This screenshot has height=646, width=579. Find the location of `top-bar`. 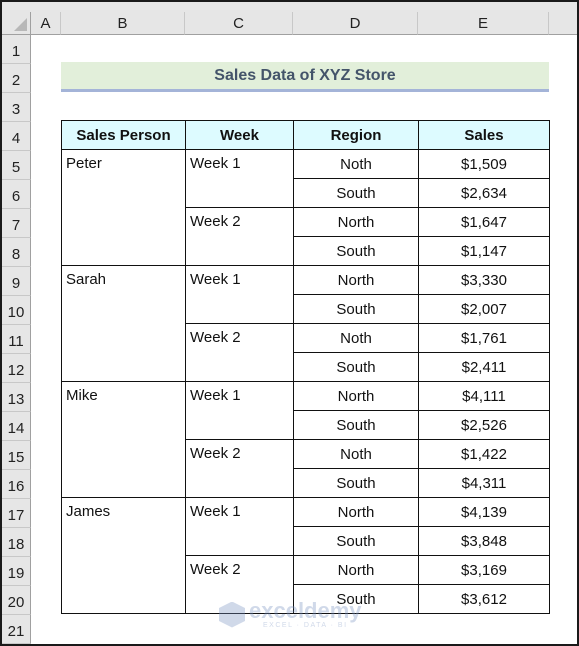

top-bar is located at coordinates (289, 7).